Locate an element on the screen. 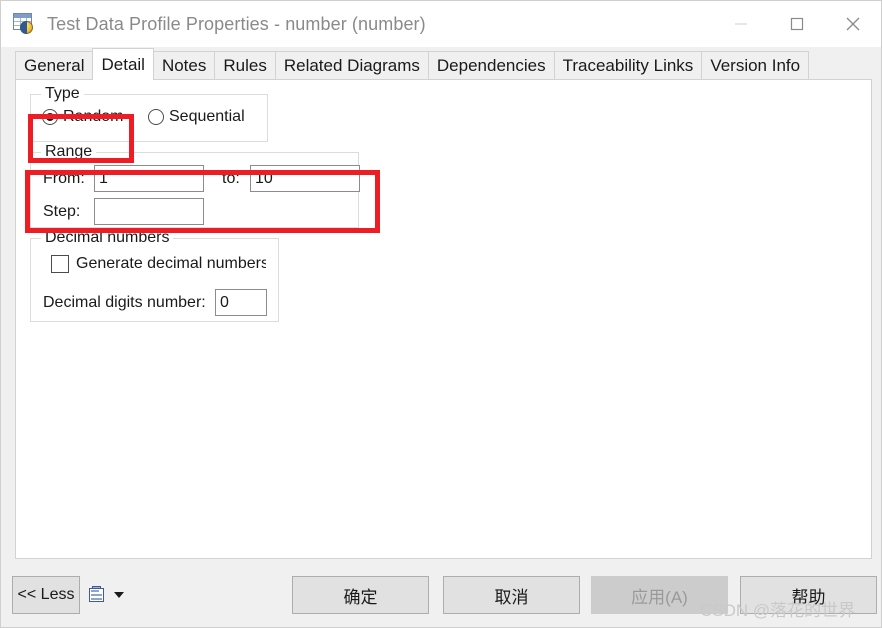  apply-button: 应用(A) is located at coordinates (659, 595).